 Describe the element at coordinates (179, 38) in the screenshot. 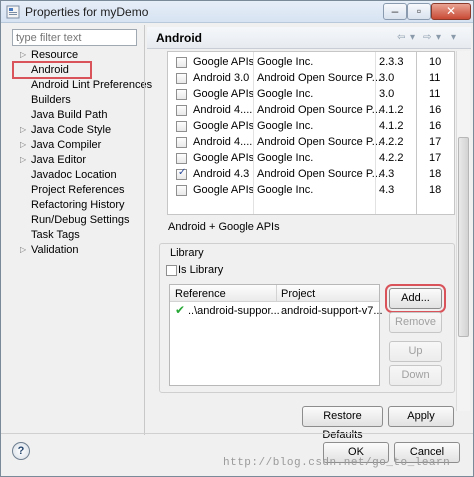

I see `page-title: Android` at that location.